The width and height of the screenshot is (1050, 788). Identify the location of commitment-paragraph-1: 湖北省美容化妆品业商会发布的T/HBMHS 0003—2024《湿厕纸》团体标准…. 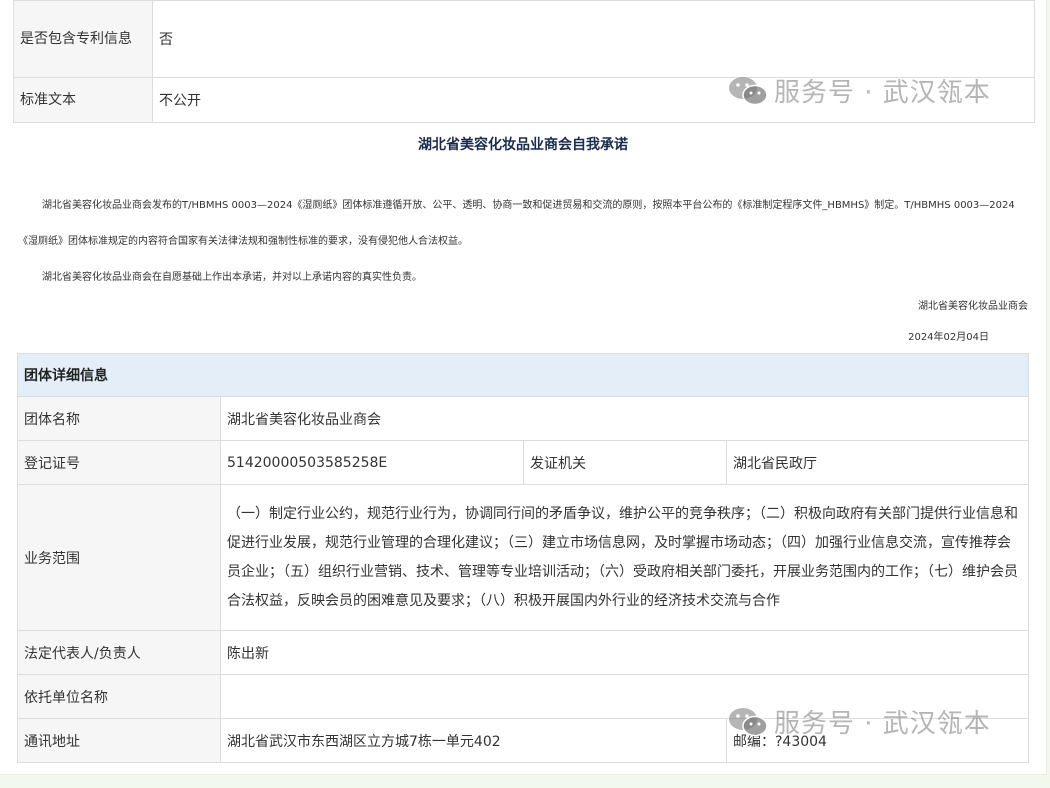
(516, 223).